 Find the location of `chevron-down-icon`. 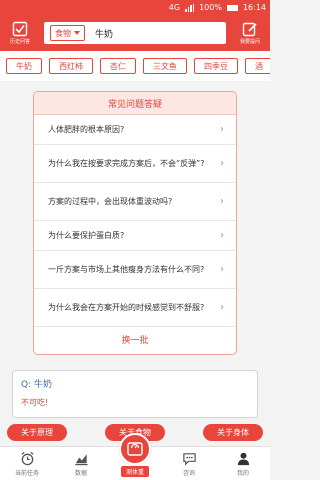

chevron-down-icon is located at coordinates (77, 33).